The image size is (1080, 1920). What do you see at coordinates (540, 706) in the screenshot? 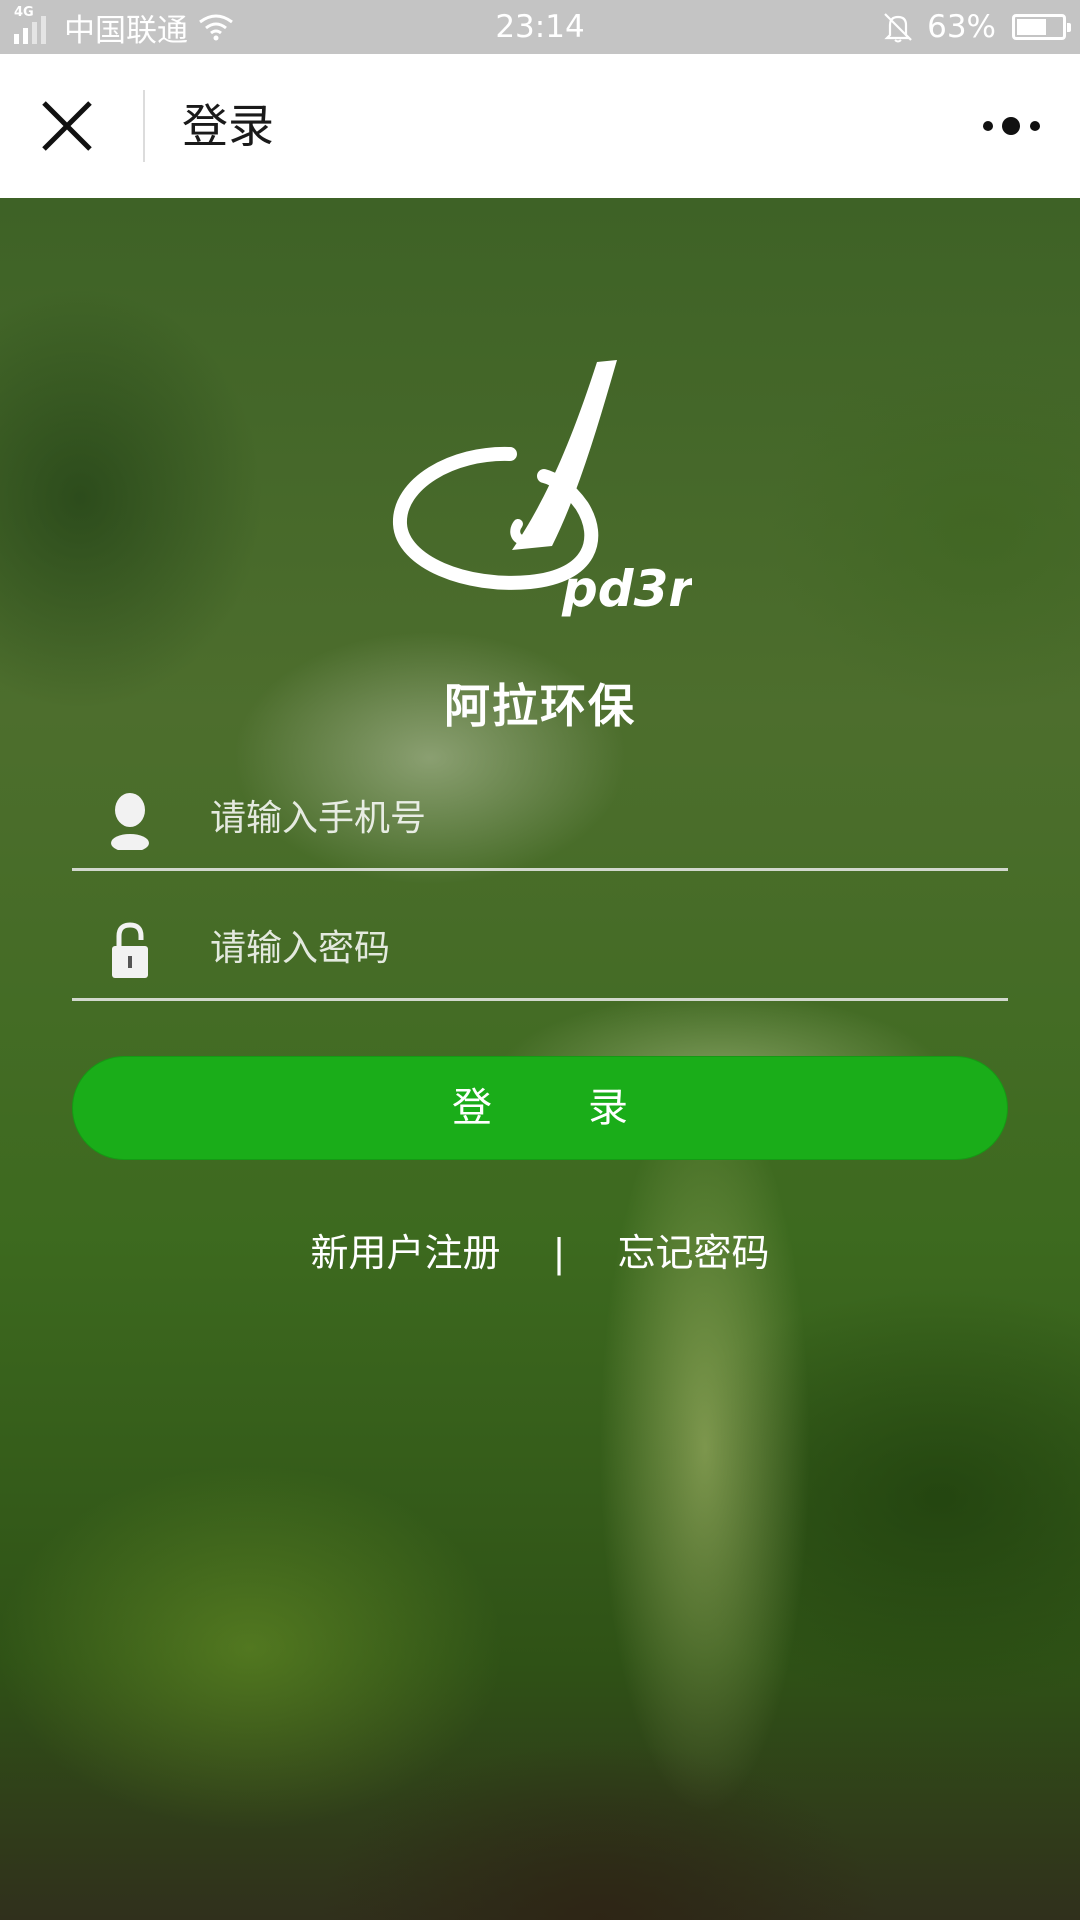
I see `app-name: 阿拉环保` at bounding box center [540, 706].